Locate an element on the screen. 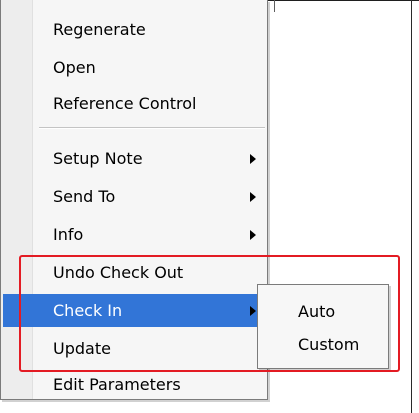 The height and width of the screenshot is (413, 419). menu-item-label: Check In is located at coordinates (88, 310).